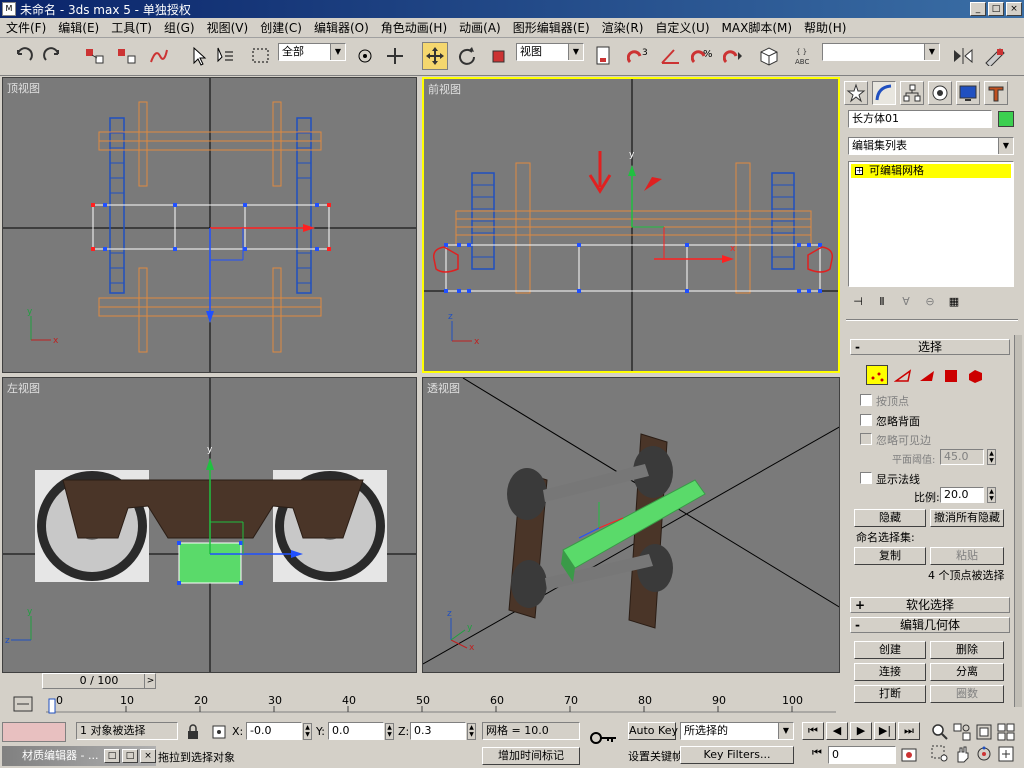  What do you see at coordinates (159, 56) in the screenshot?
I see `bind-space-warp-icon` at bounding box center [159, 56].